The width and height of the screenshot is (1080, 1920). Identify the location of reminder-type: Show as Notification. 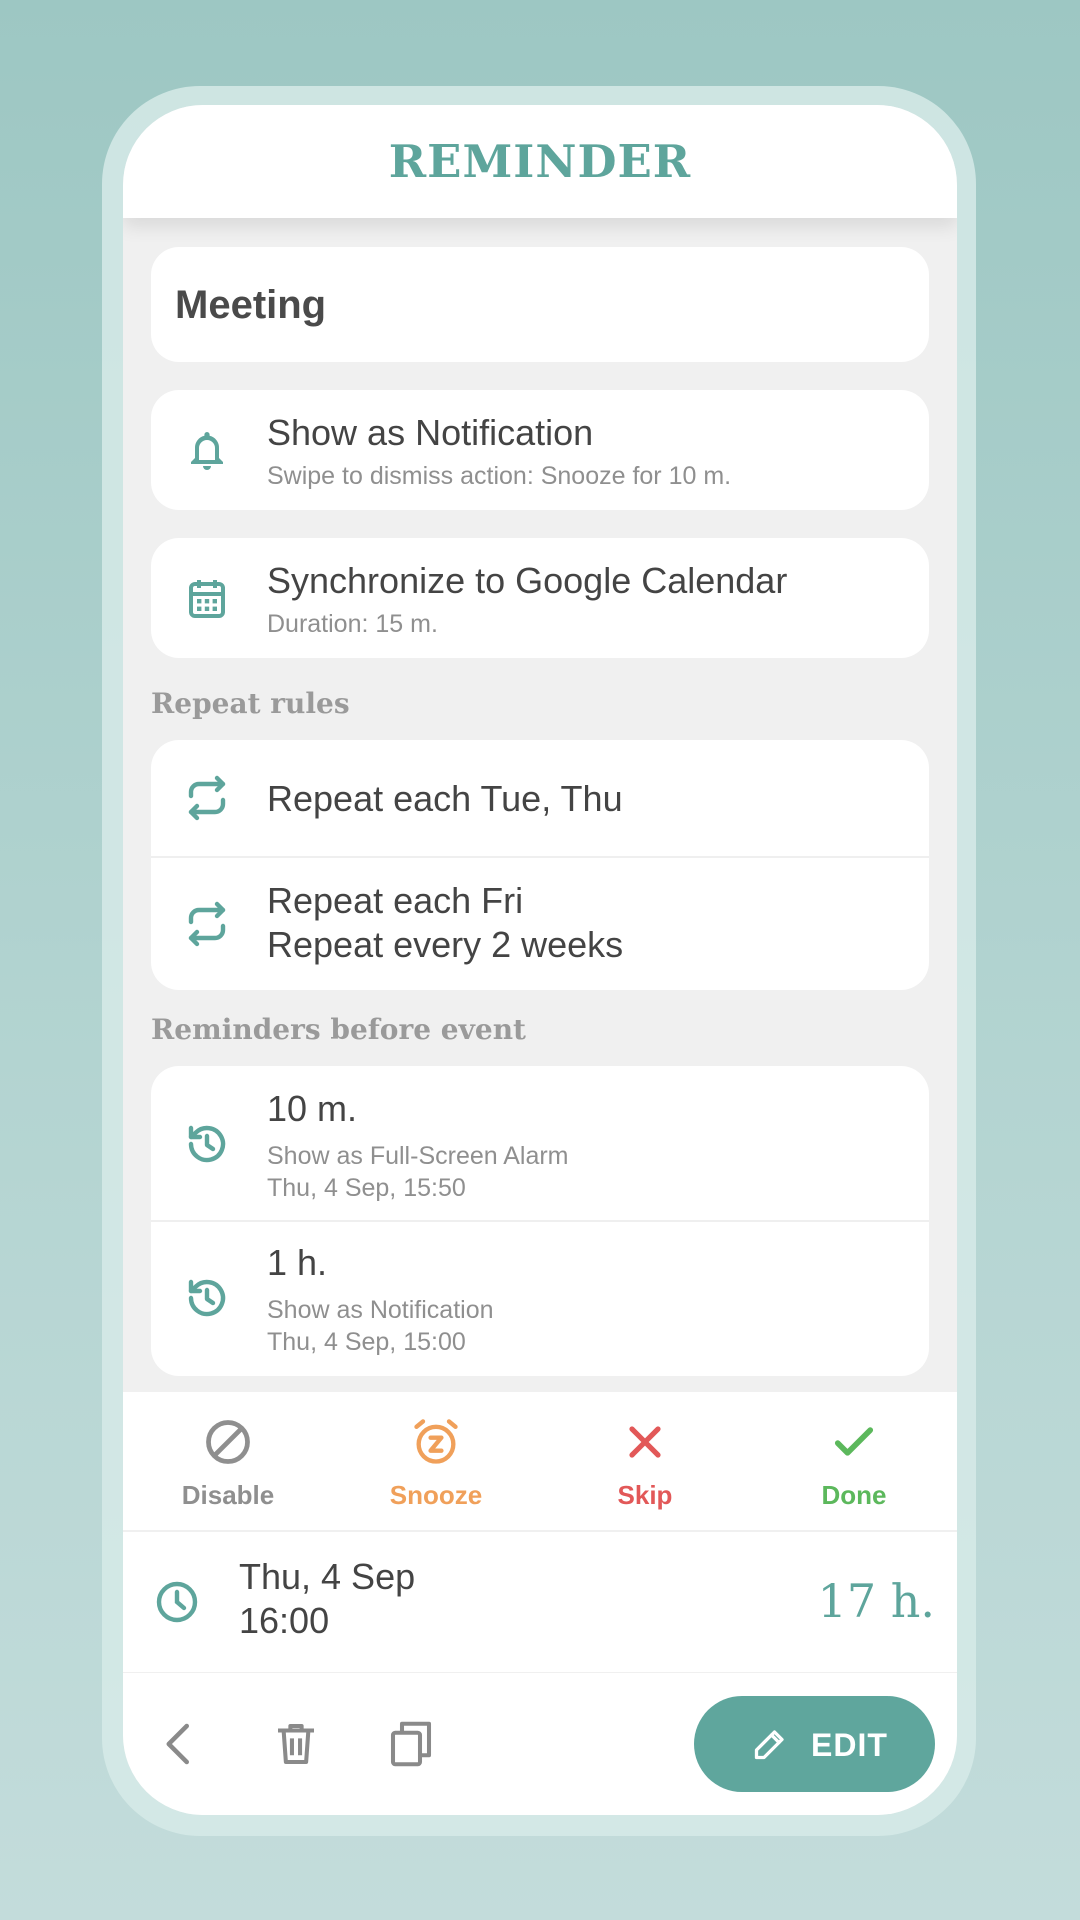
(380, 1310).